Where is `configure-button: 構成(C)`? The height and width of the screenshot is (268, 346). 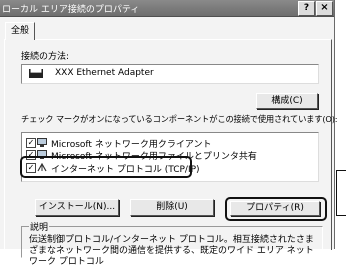 configure-button: 構成(C) is located at coordinates (287, 101).